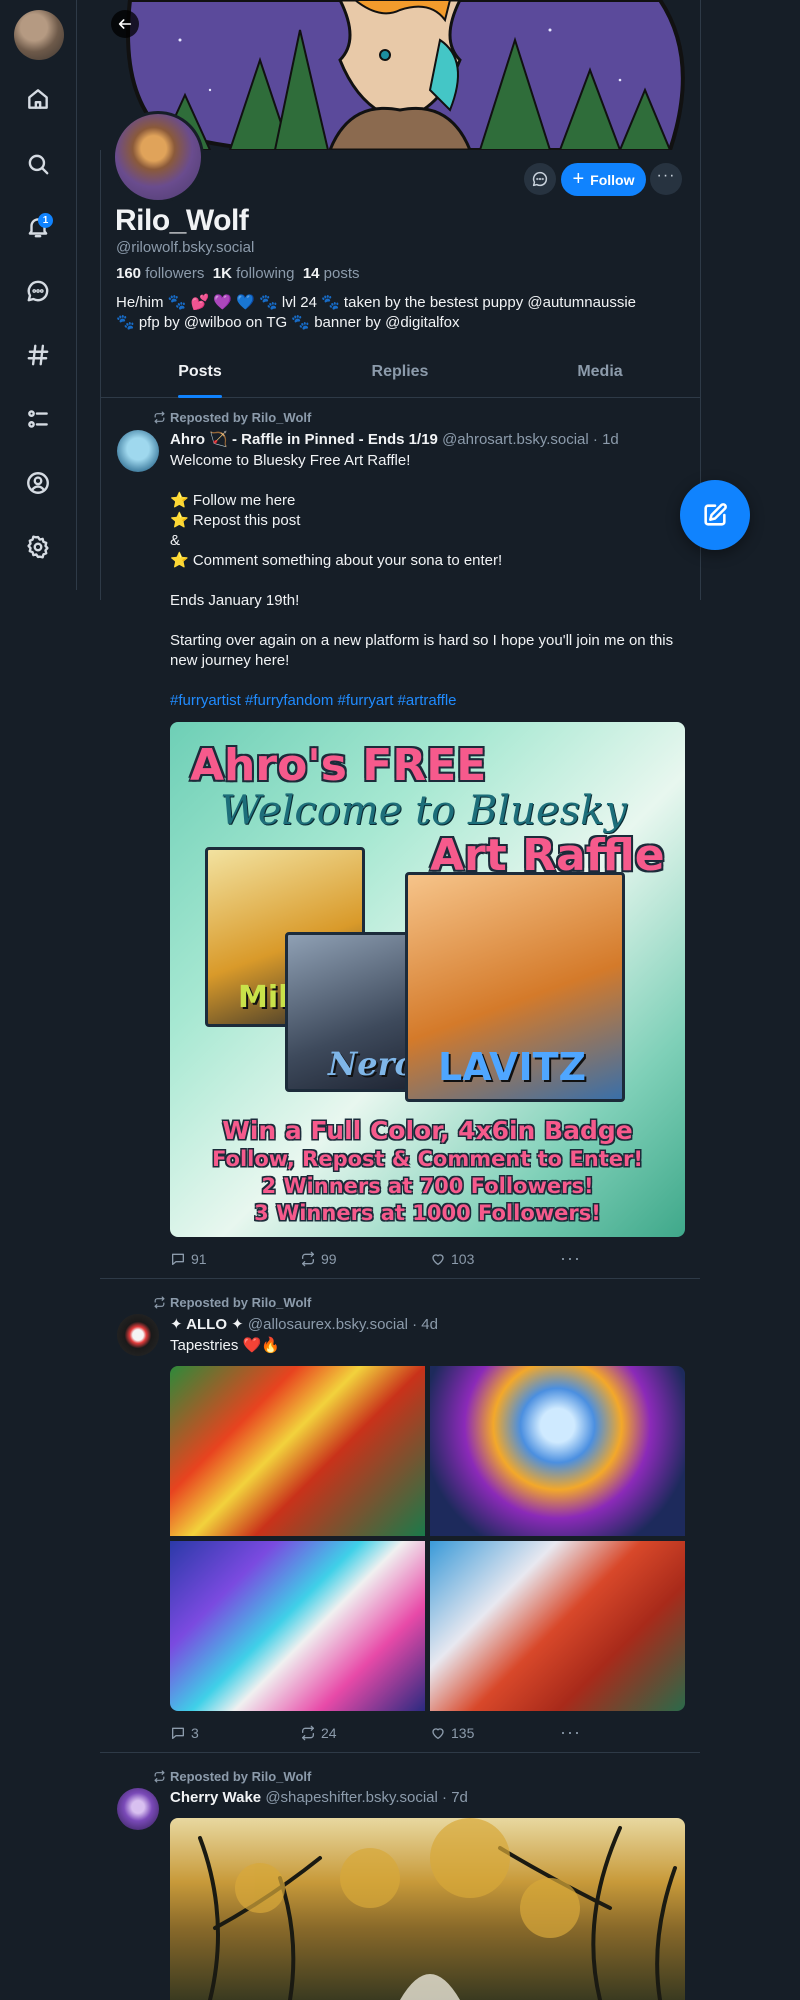 Image resolution: width=800 pixels, height=2000 pixels. I want to click on tab-replies: Replies, so click(400, 375).